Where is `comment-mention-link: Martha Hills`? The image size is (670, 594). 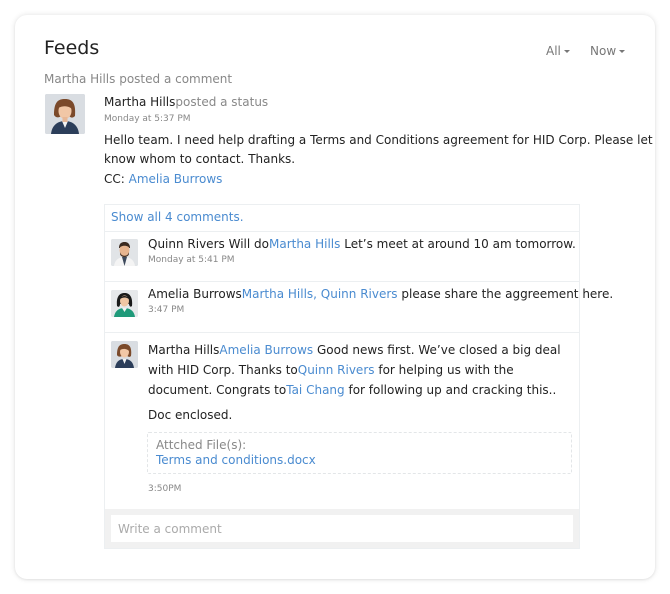
comment-mention-link: Martha Hills is located at coordinates (304, 244).